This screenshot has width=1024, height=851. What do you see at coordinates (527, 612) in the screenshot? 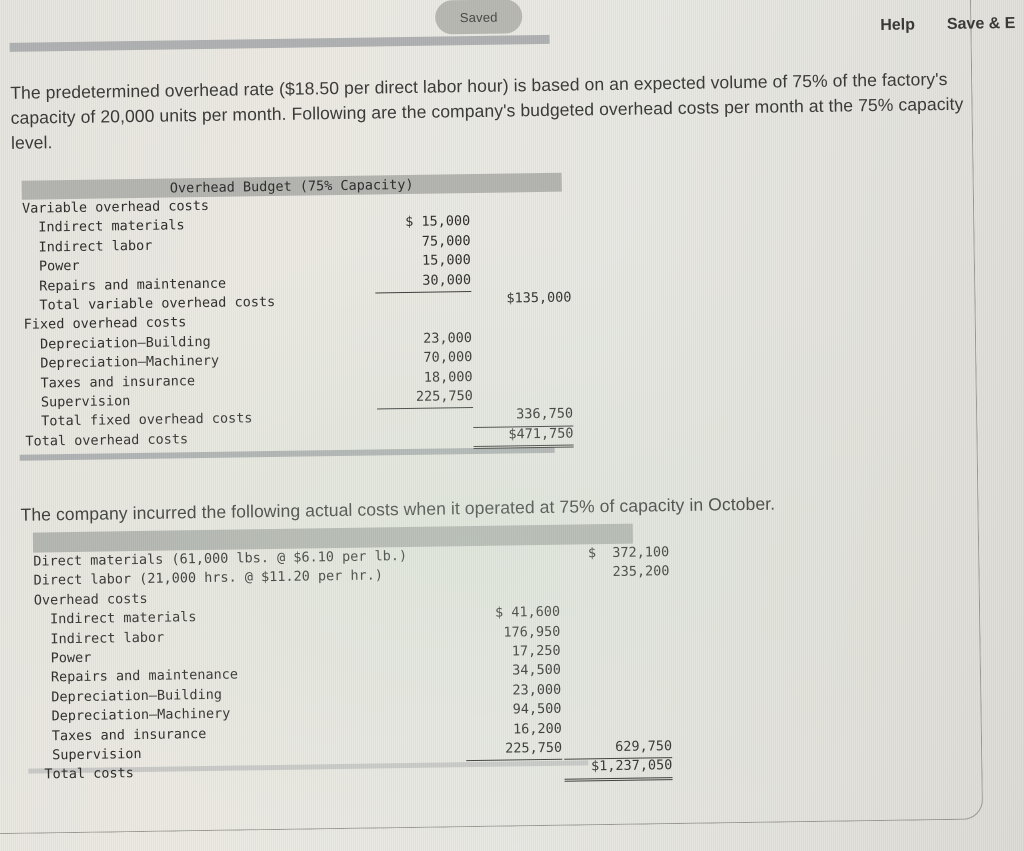
I see `row-amount-col1: $ 41,600` at bounding box center [527, 612].